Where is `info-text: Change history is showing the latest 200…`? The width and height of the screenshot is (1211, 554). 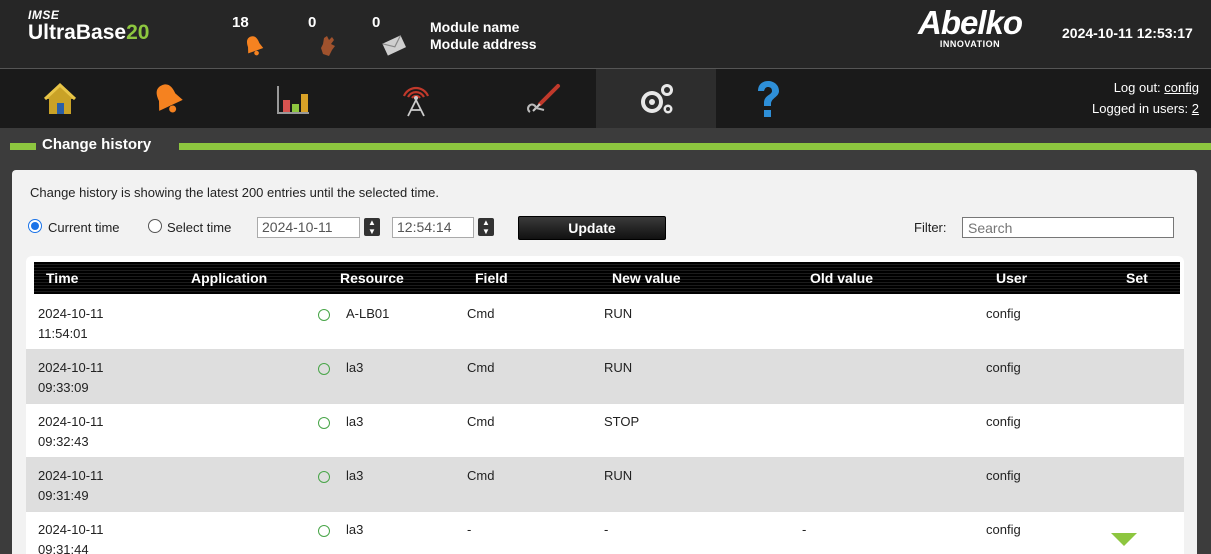
info-text: Change history is showing the latest 200… is located at coordinates (235, 192).